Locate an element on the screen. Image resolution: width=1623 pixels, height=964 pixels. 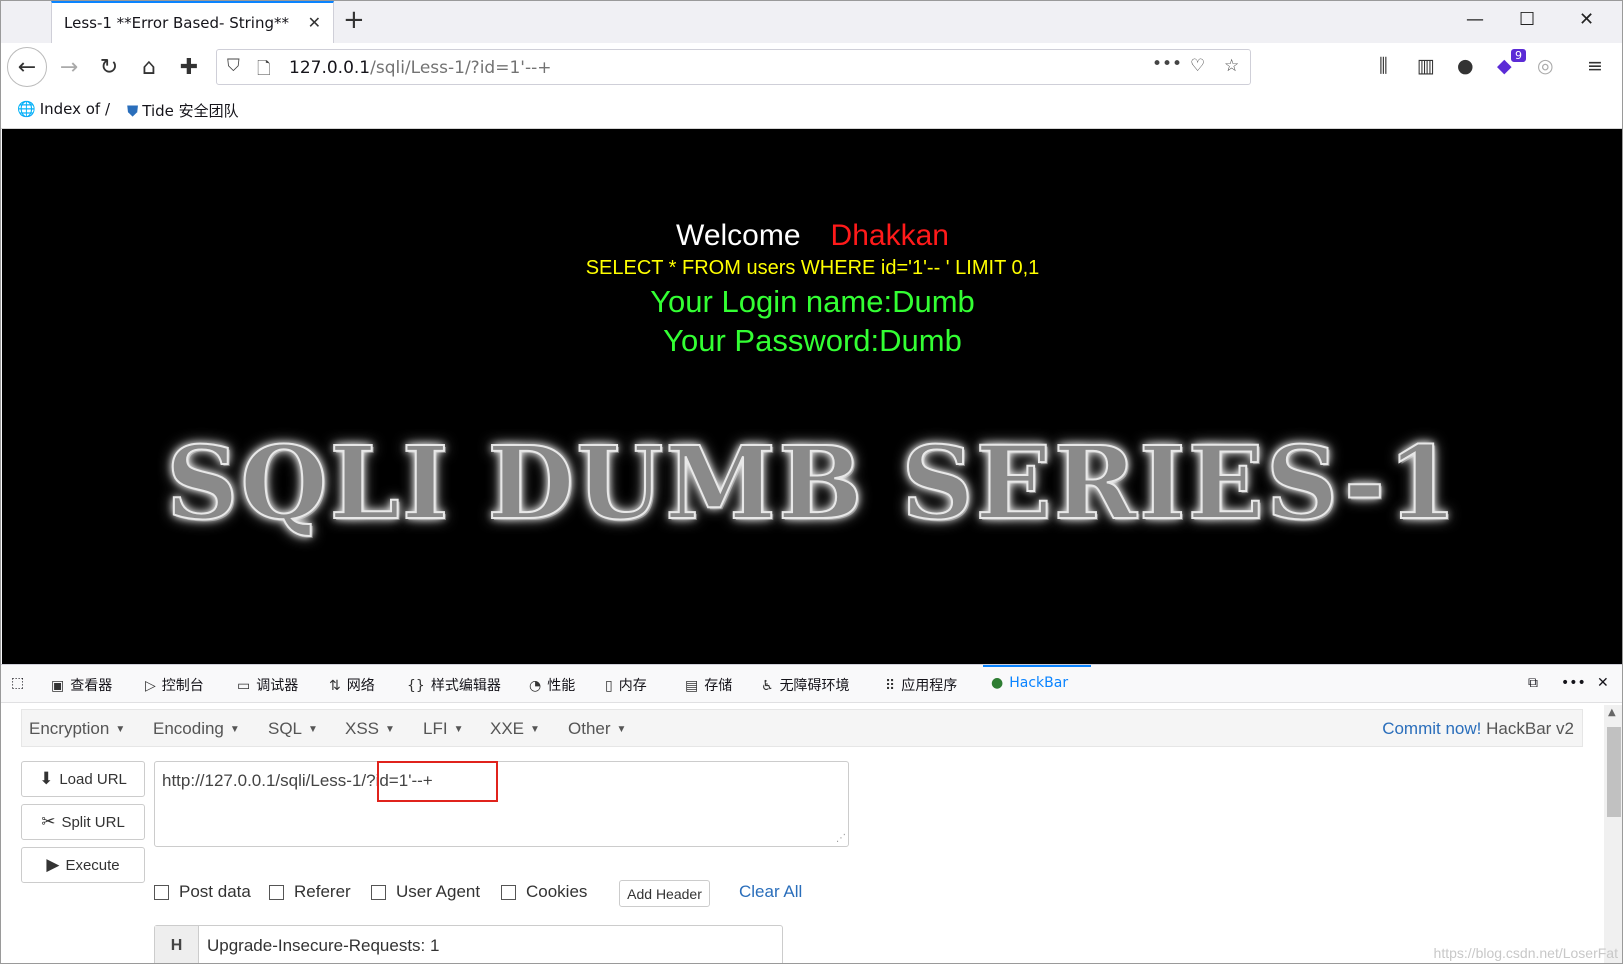
menu-icon: ≡ is located at coordinates (1595, 66).